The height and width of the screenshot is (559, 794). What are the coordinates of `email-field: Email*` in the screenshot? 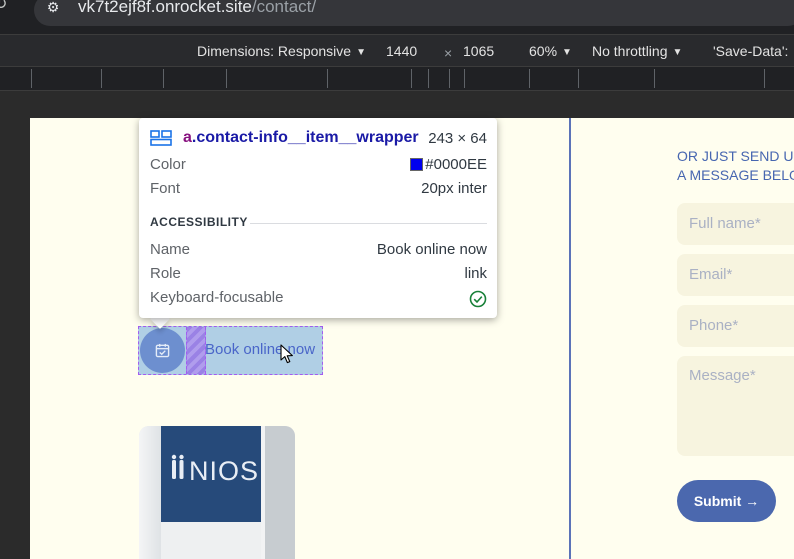 It's located at (735, 275).